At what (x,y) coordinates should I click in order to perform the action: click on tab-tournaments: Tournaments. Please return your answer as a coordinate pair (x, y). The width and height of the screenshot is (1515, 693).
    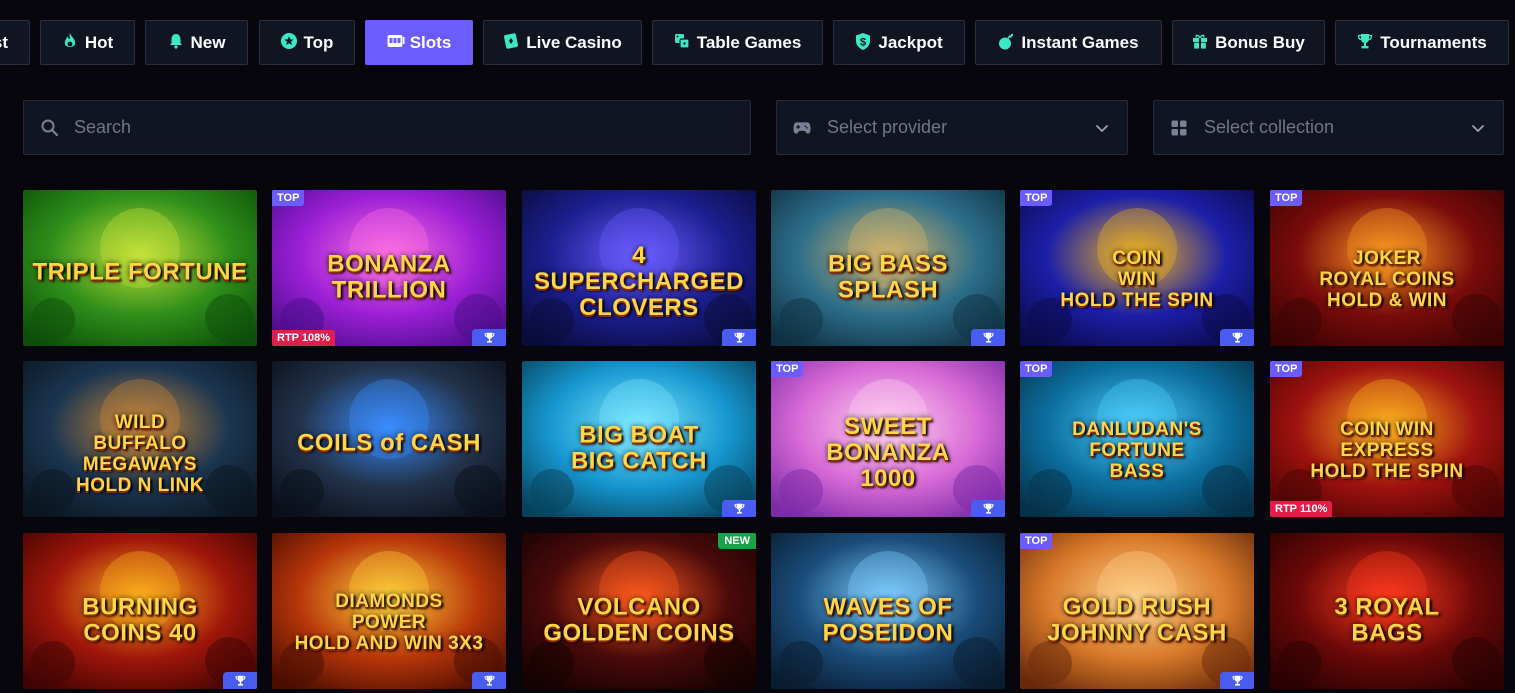
    Looking at the image, I should click on (1422, 42).